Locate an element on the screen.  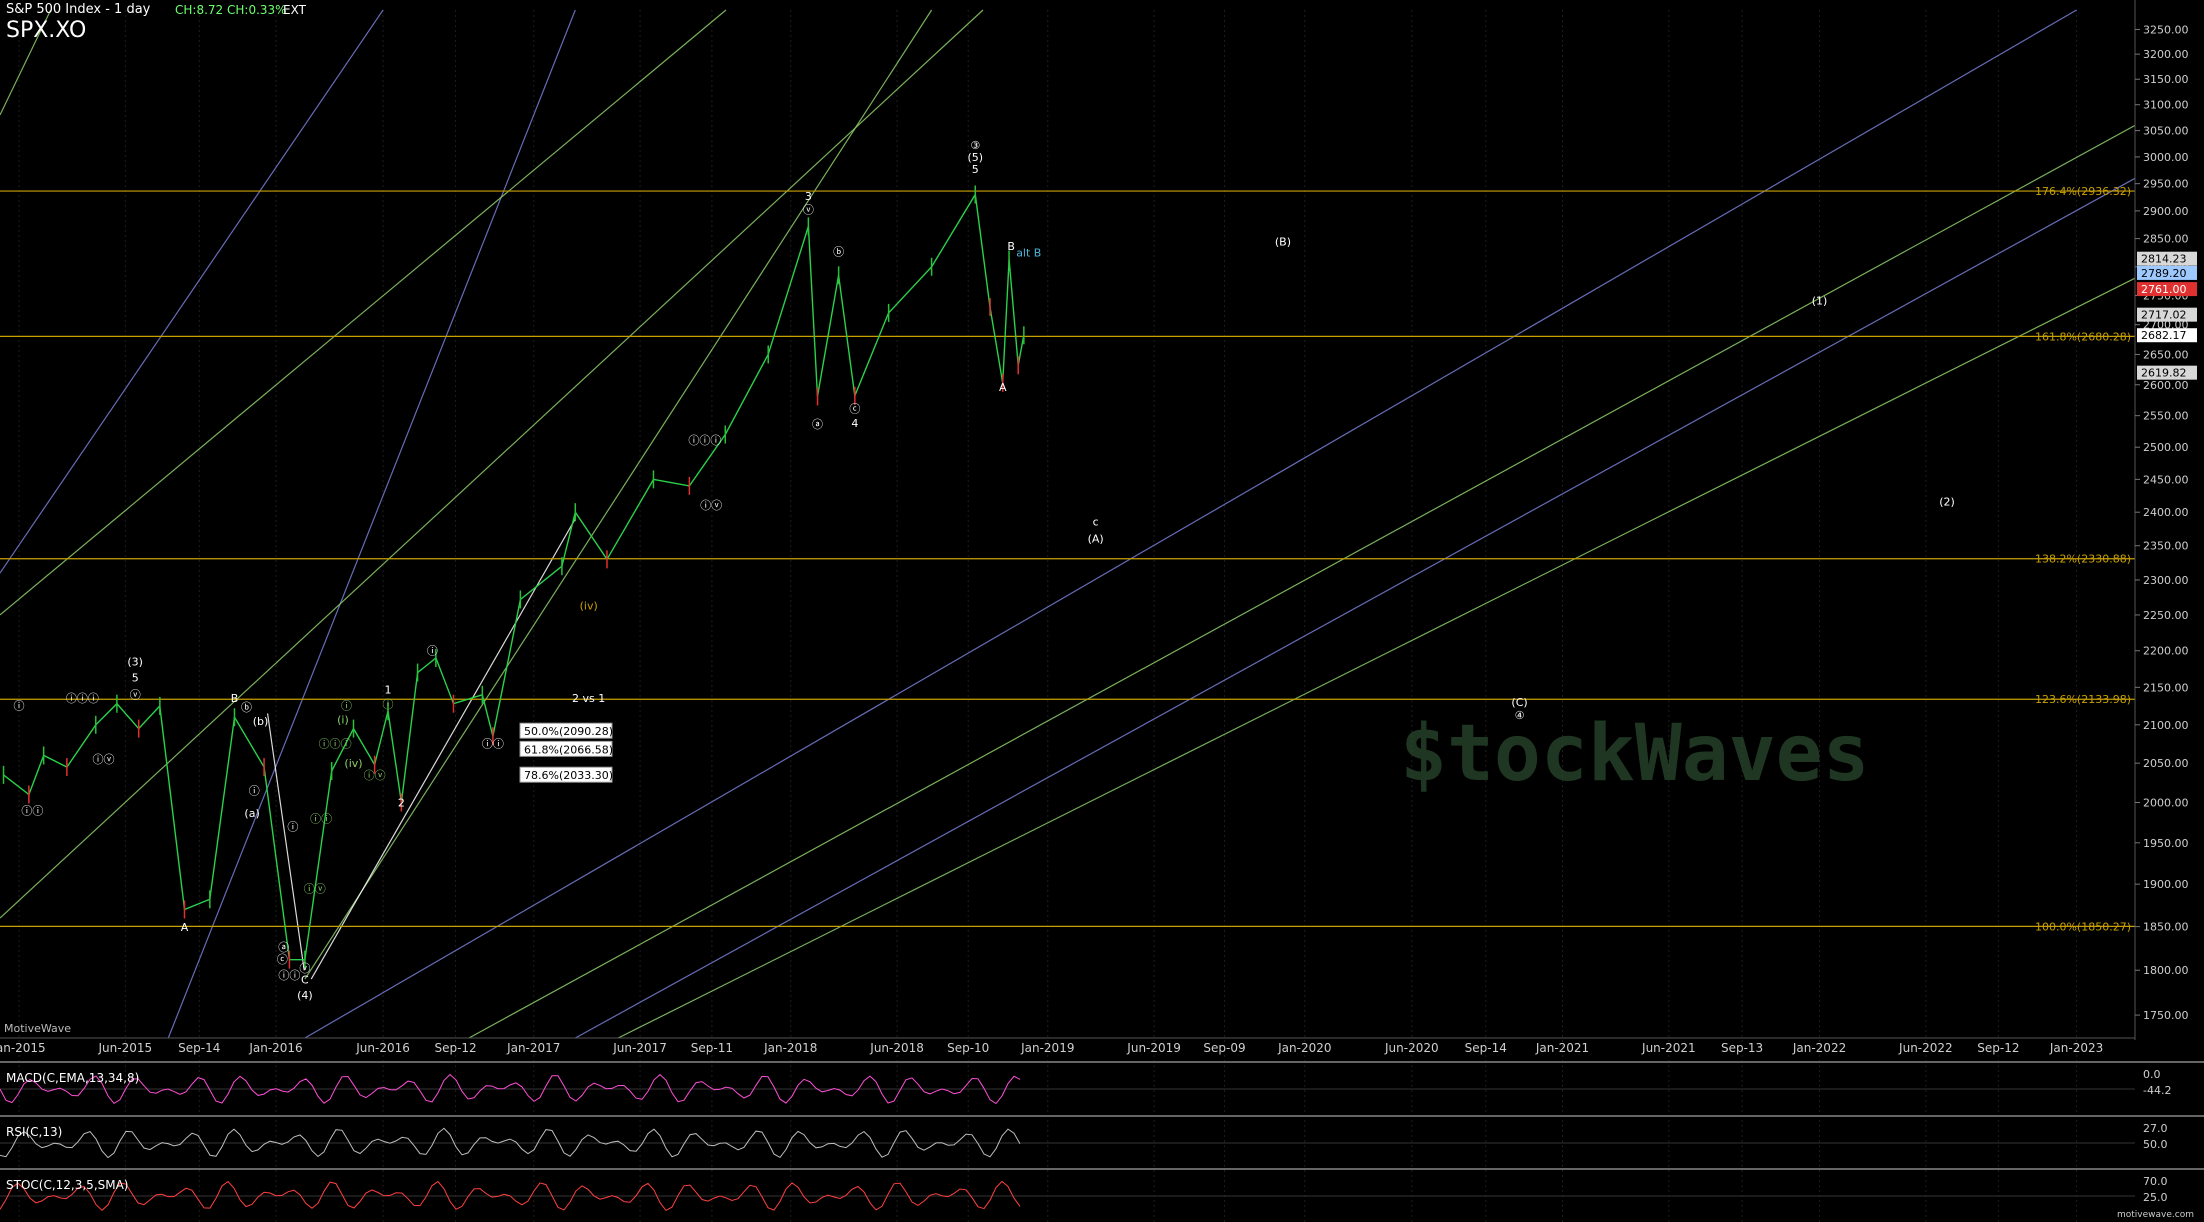
wave-label: ④ is located at coordinates (1520, 715).